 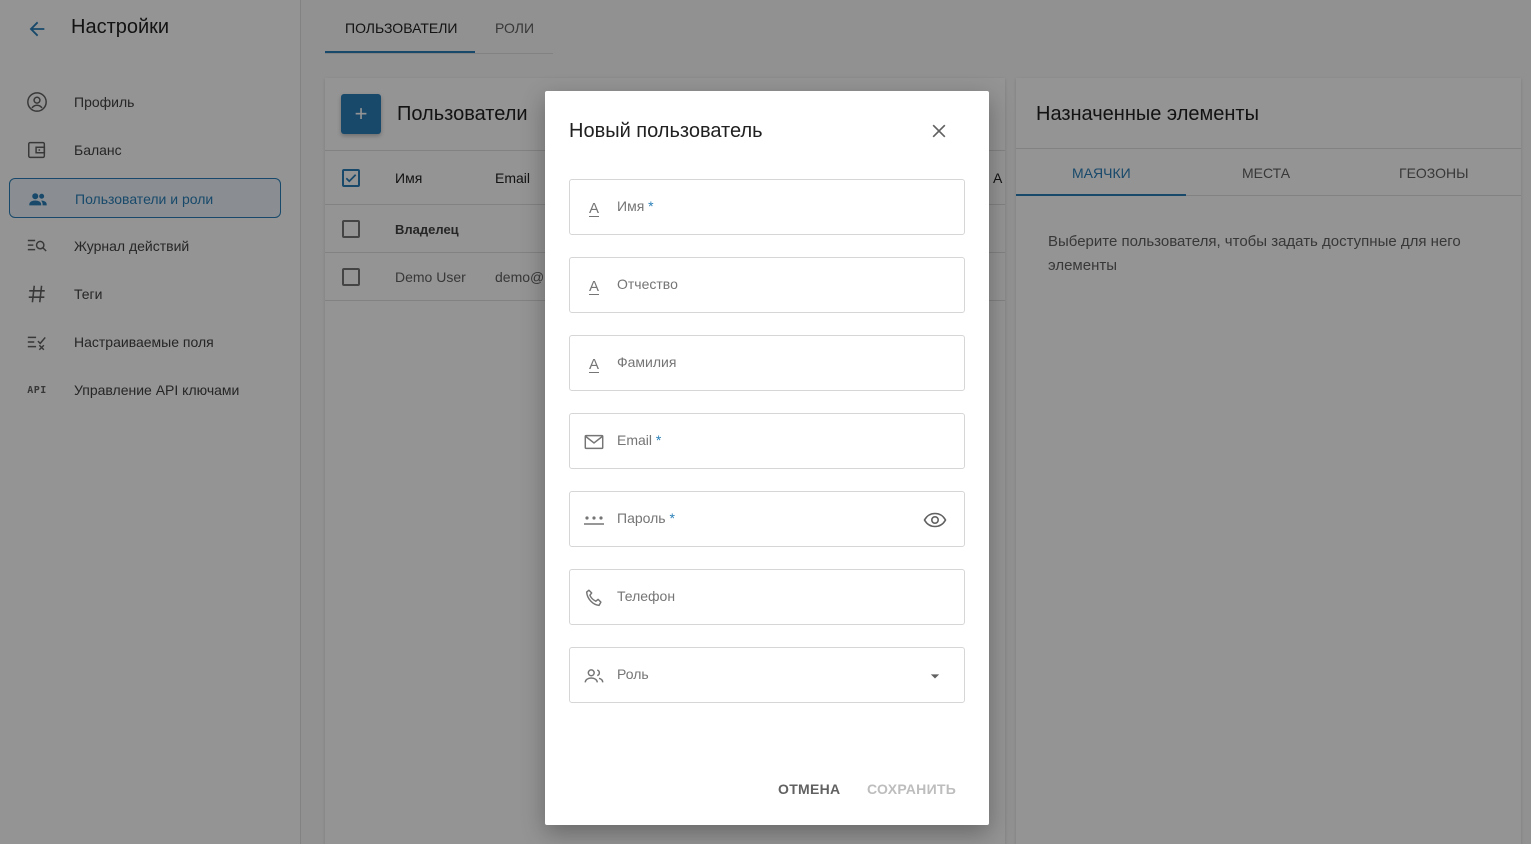 What do you see at coordinates (767, 363) in the screenshot?
I see `last-name-field: A Фамилия` at bounding box center [767, 363].